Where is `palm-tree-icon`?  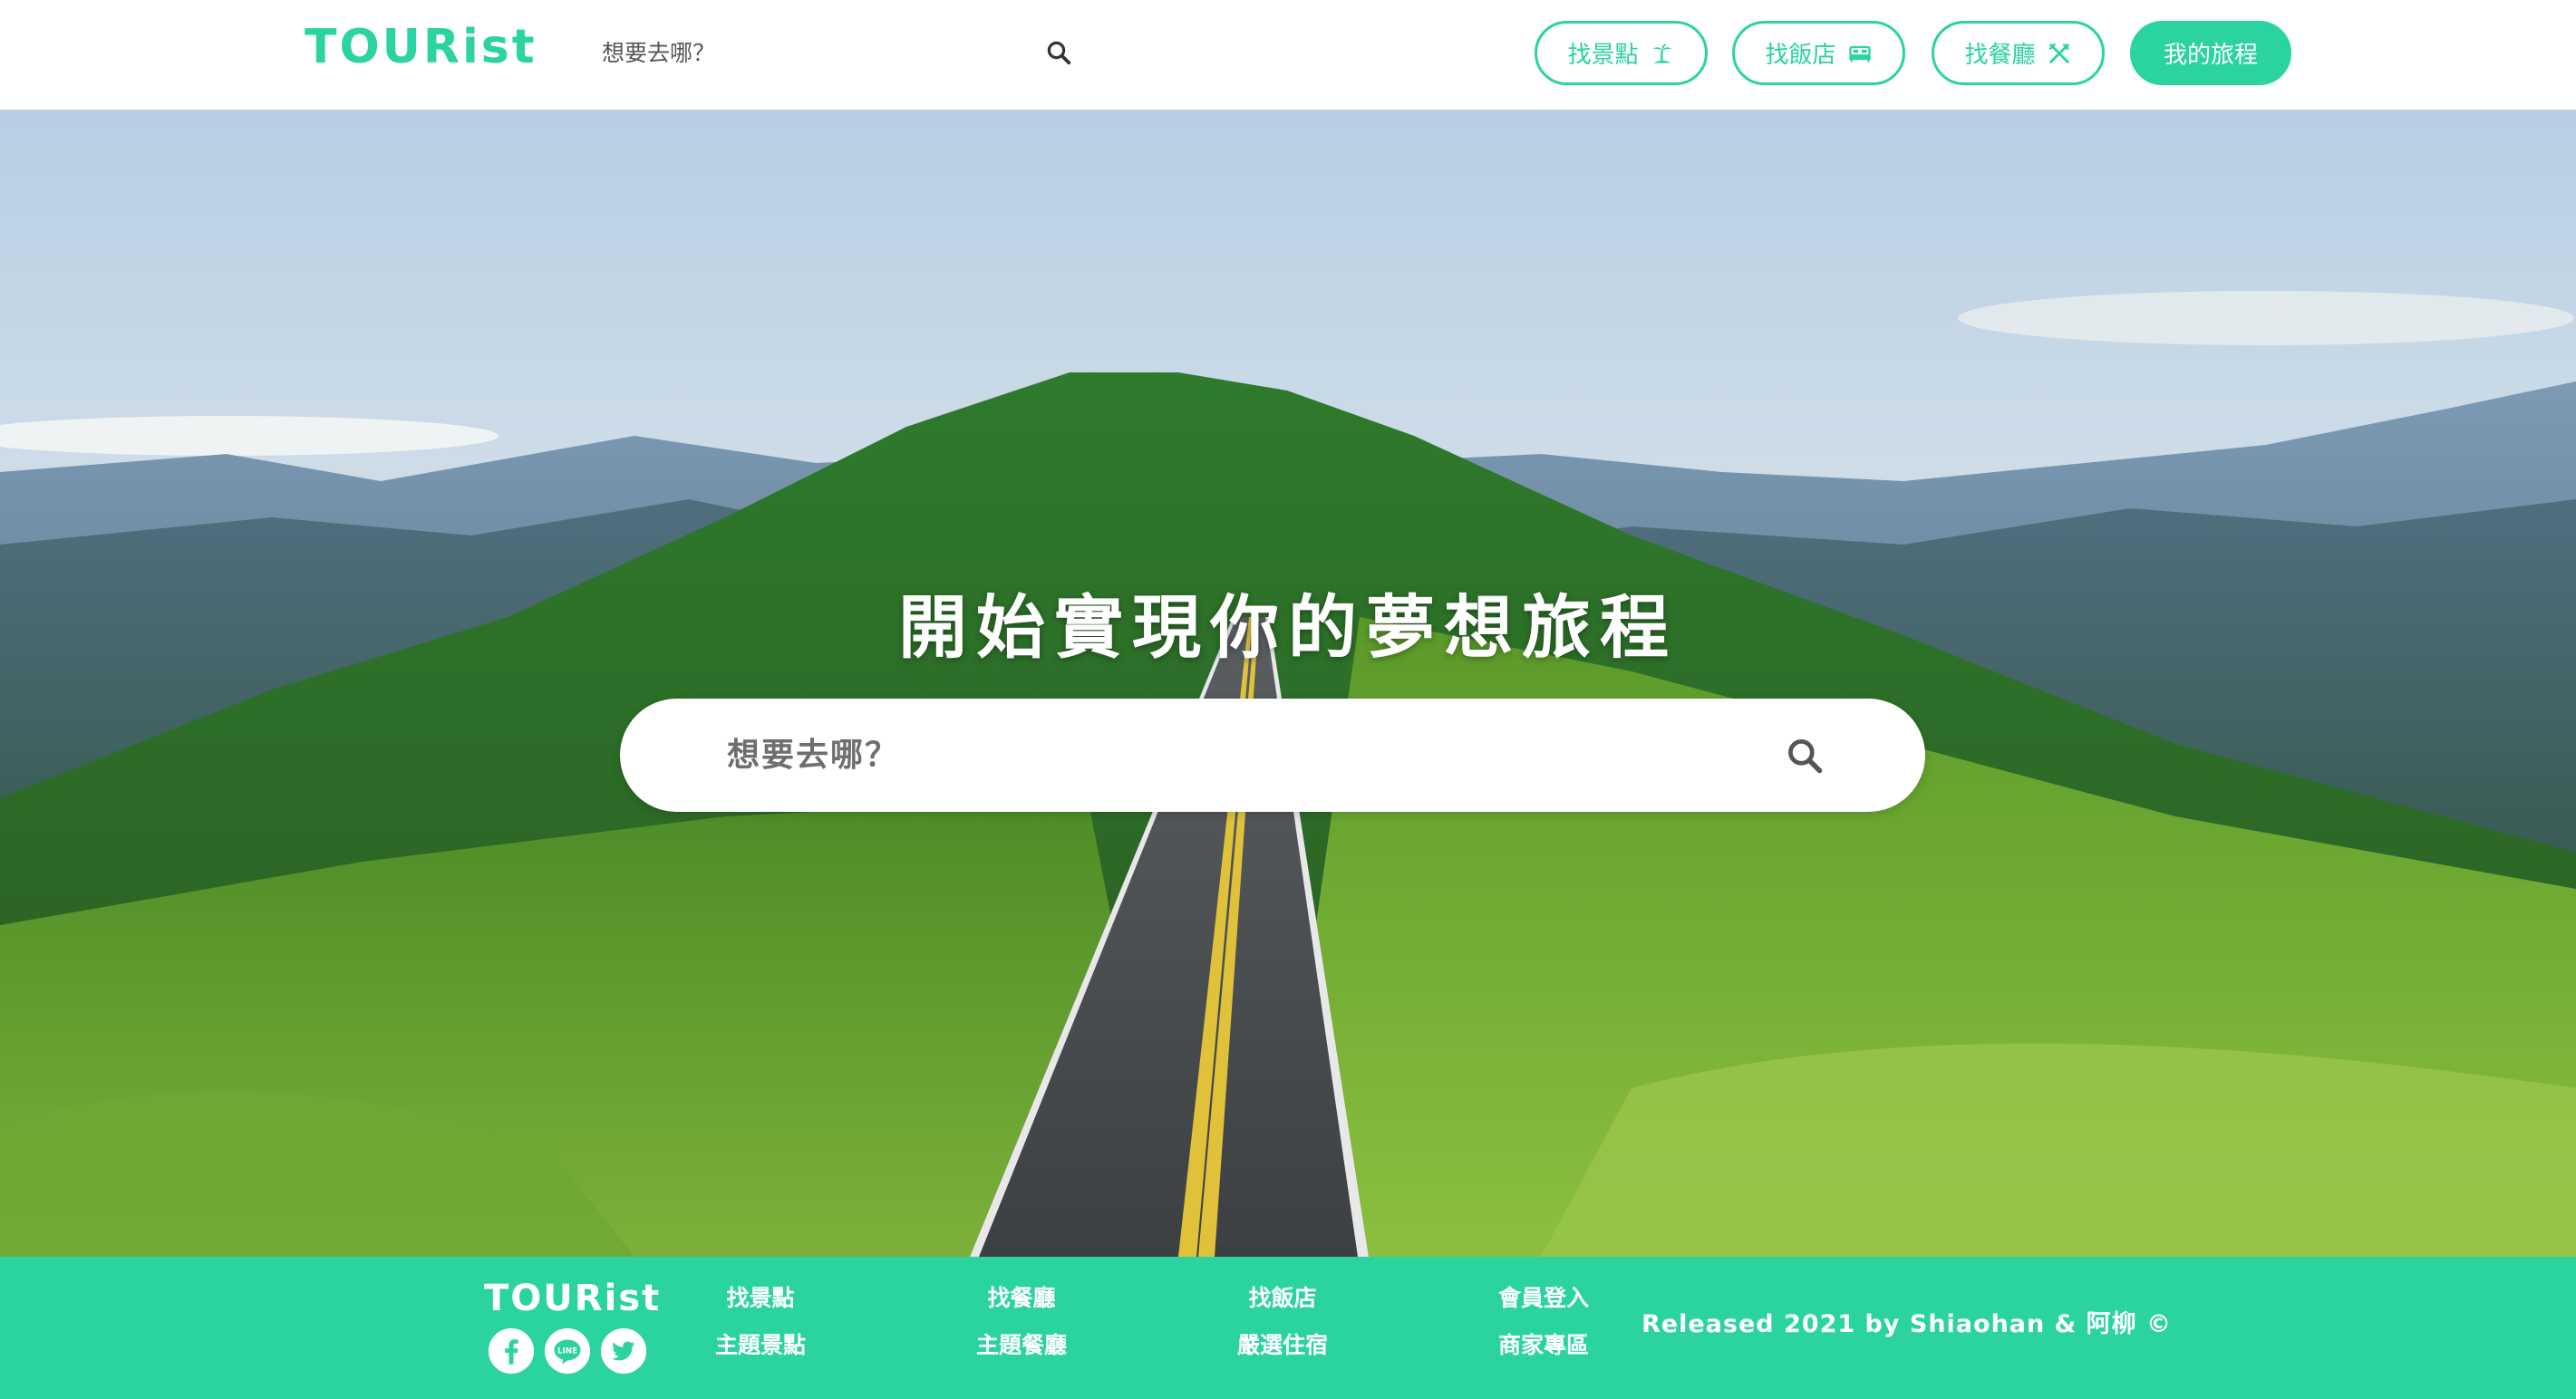 palm-tree-icon is located at coordinates (1661, 53).